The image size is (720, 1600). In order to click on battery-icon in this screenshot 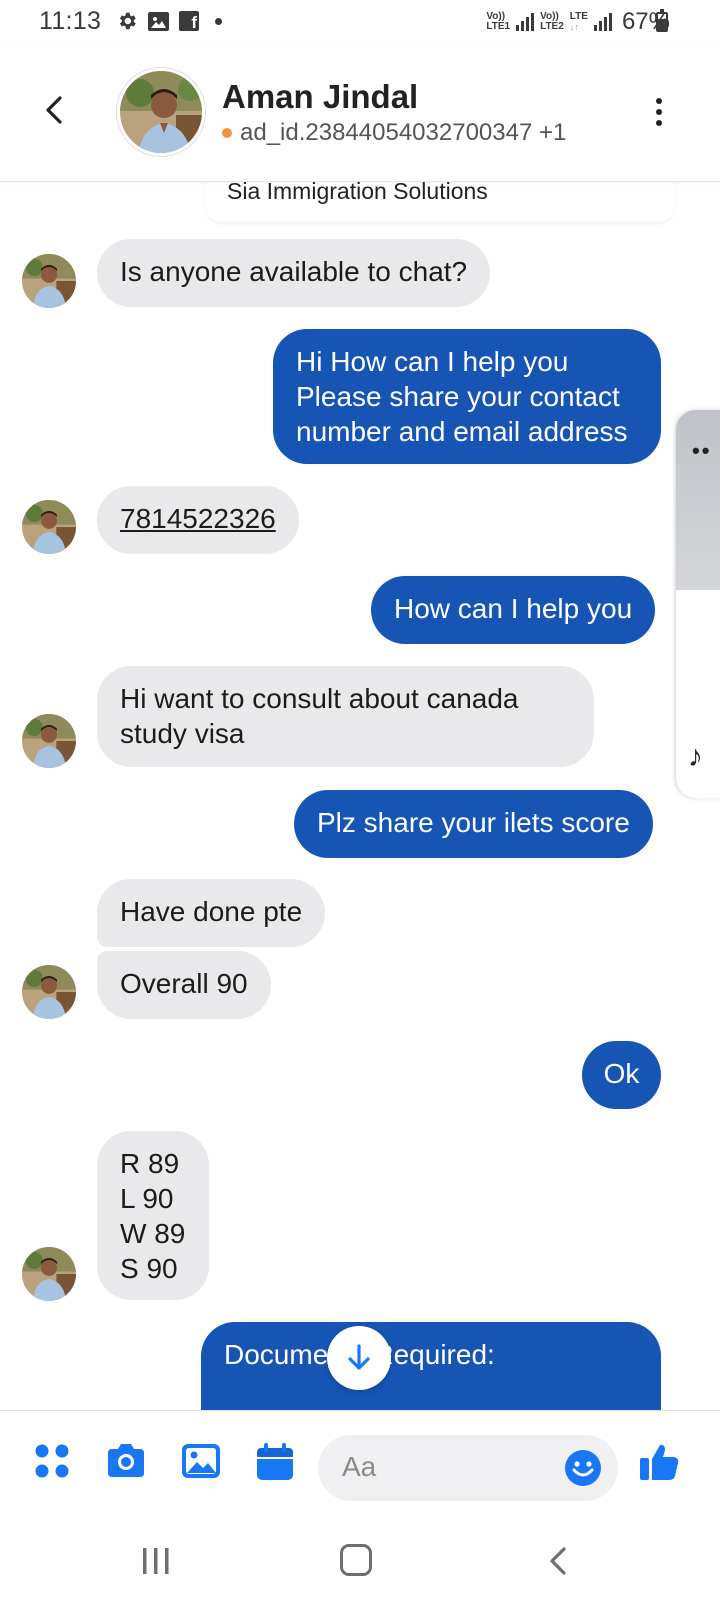, I will do `click(662, 20)`.